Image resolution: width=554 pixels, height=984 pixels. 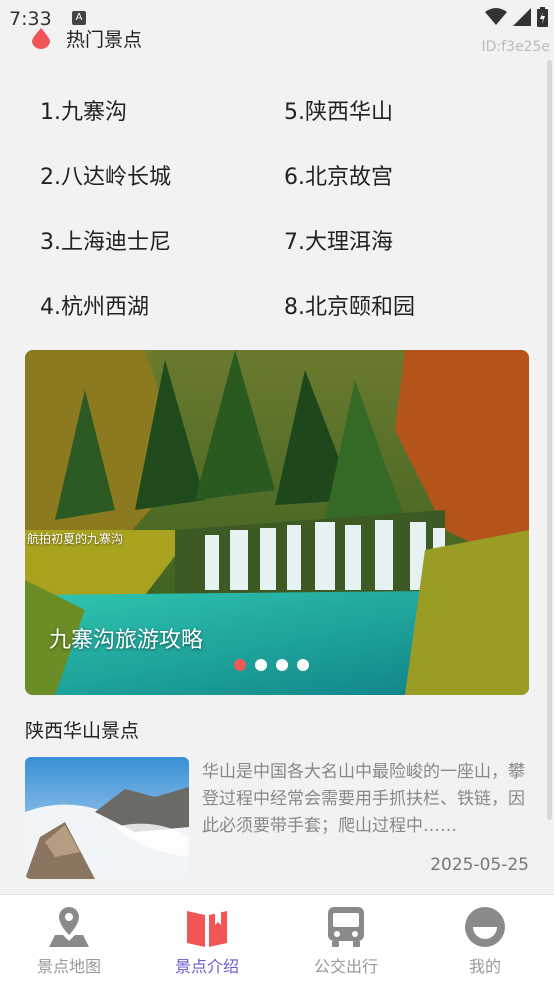 What do you see at coordinates (41, 38) in the screenshot?
I see `drop-icon` at bounding box center [41, 38].